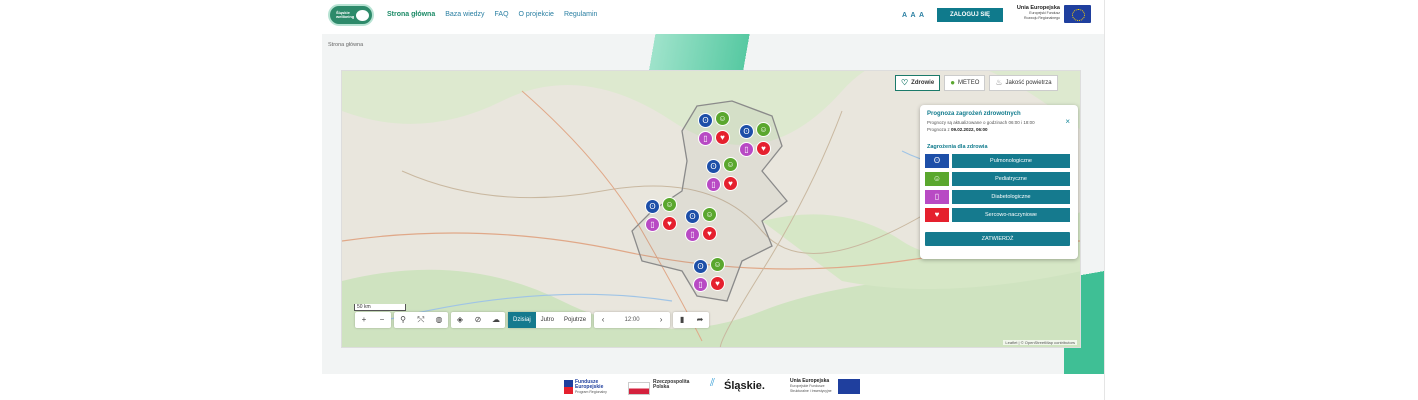 Image resolution: width=1418 pixels, height=400 pixels. What do you see at coordinates (632, 320) in the screenshot?
I see `time-selector: ‹ 12:00 ›` at bounding box center [632, 320].